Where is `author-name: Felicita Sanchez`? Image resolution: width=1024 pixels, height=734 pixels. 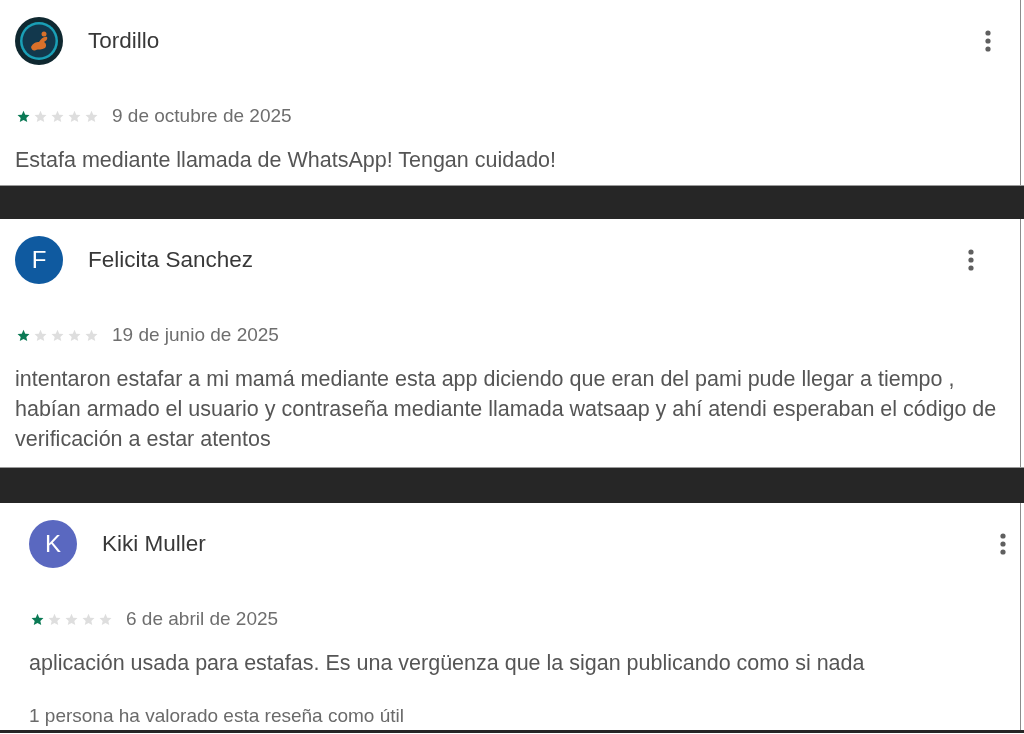 author-name: Felicita Sanchez is located at coordinates (171, 260).